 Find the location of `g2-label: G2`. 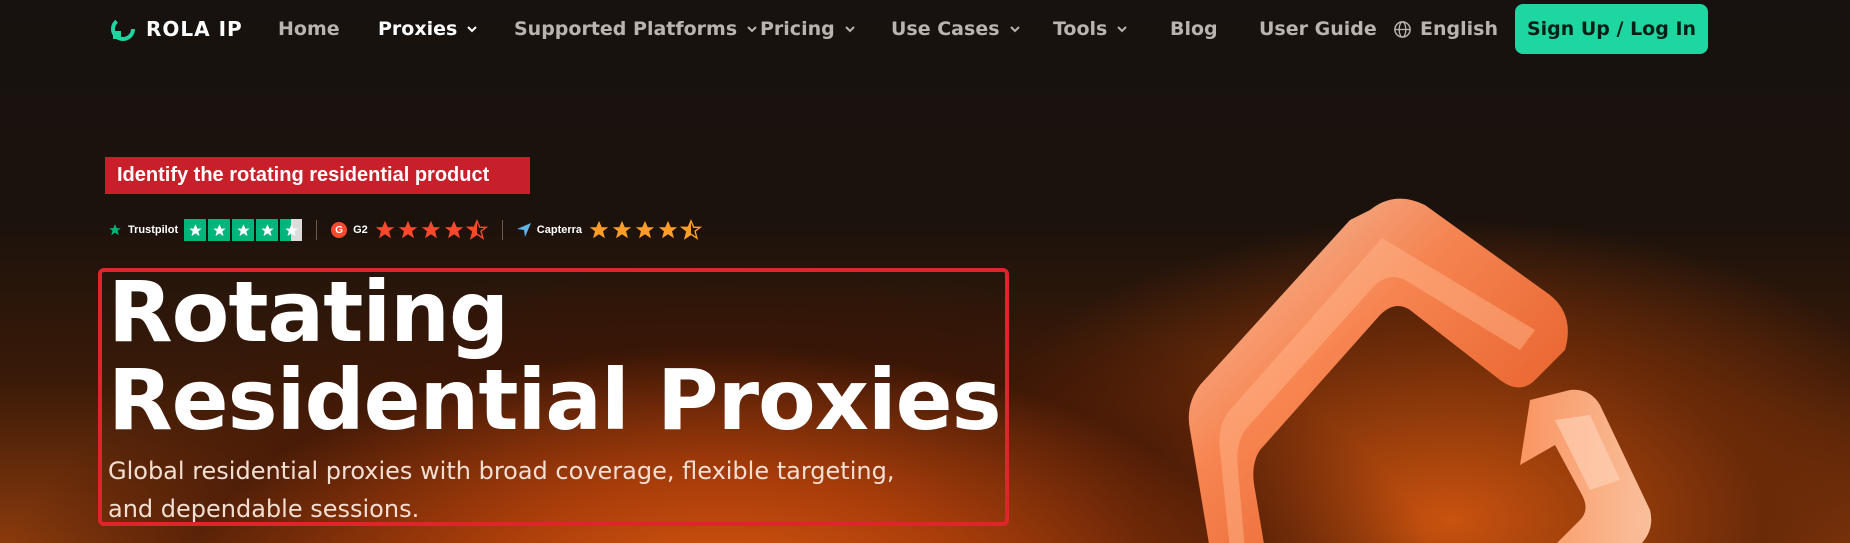

g2-label: G2 is located at coordinates (360, 230).